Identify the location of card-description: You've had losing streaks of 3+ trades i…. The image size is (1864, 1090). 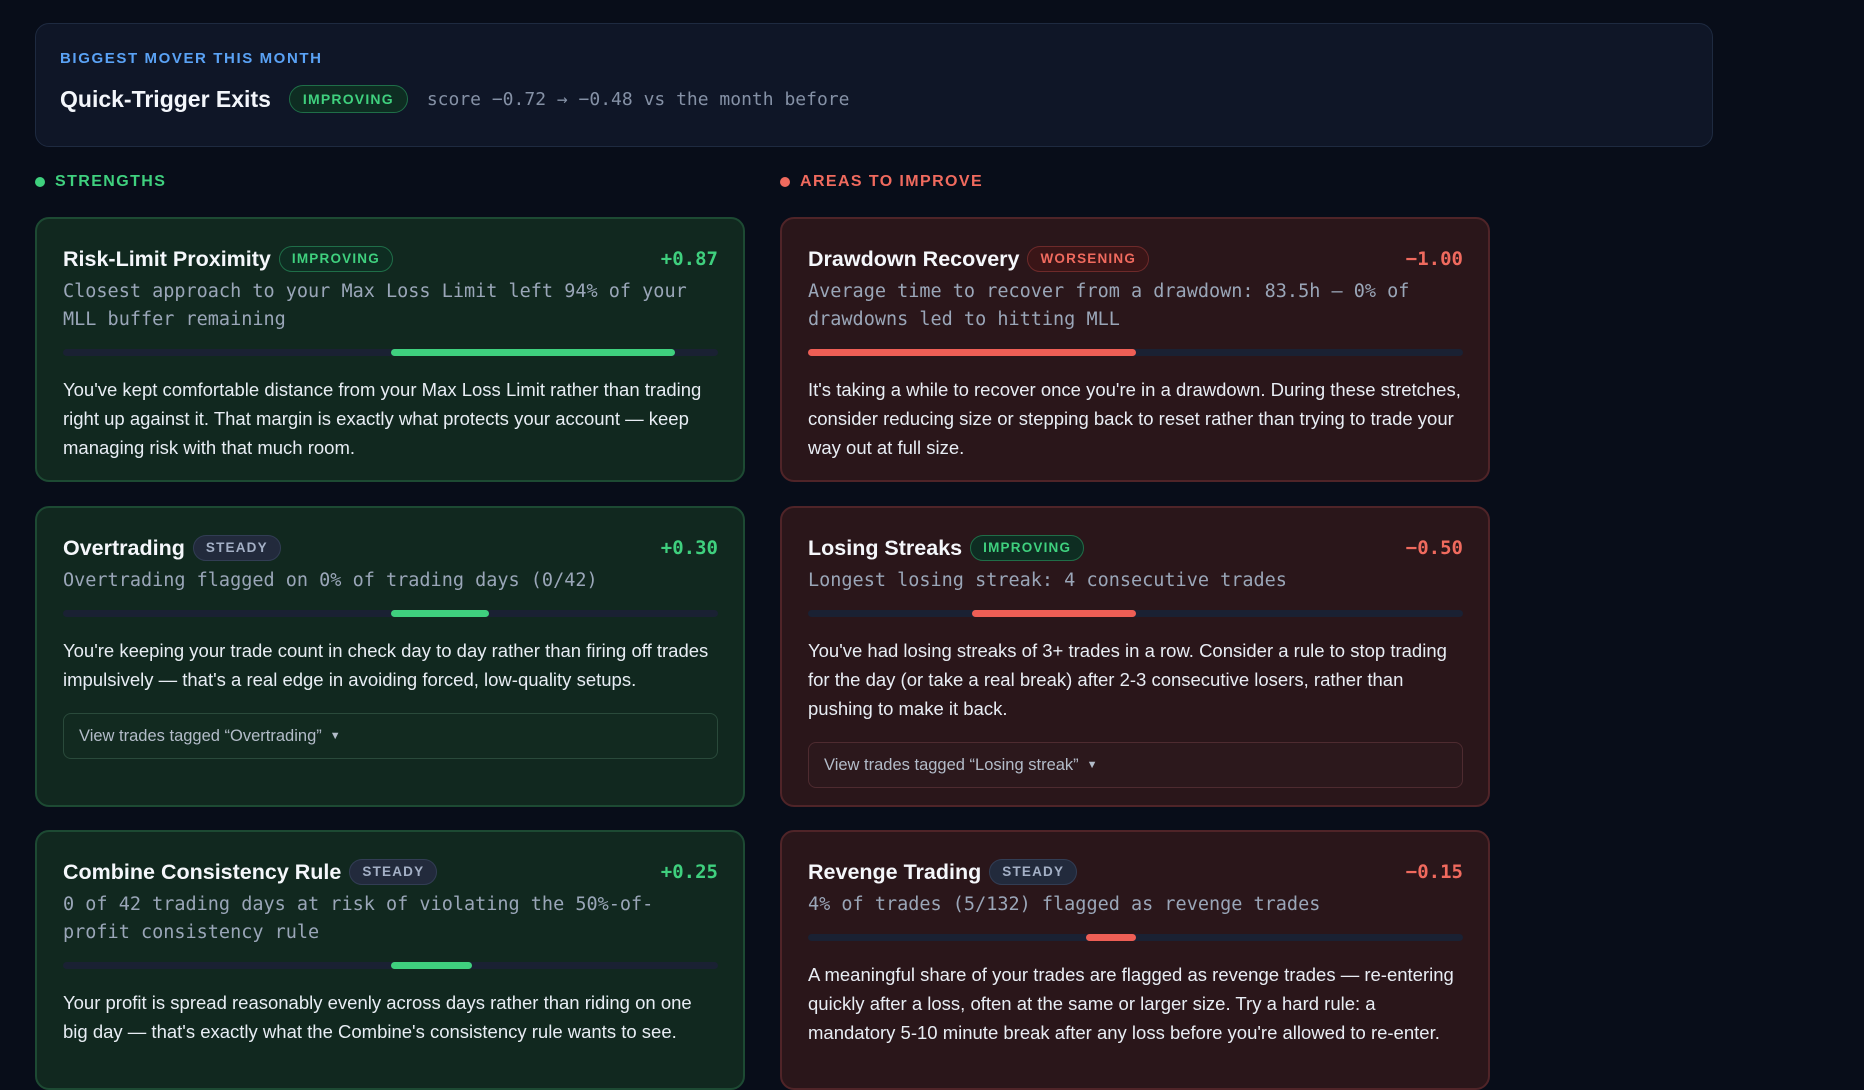
(1127, 679).